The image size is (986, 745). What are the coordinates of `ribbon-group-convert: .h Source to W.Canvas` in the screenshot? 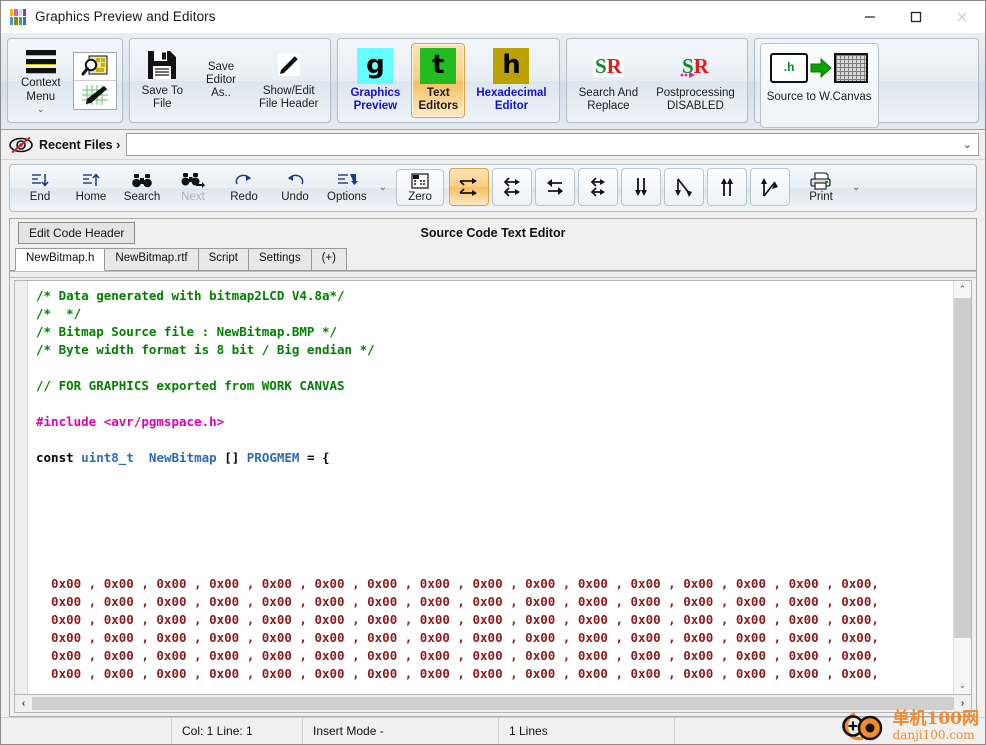 It's located at (866, 83).